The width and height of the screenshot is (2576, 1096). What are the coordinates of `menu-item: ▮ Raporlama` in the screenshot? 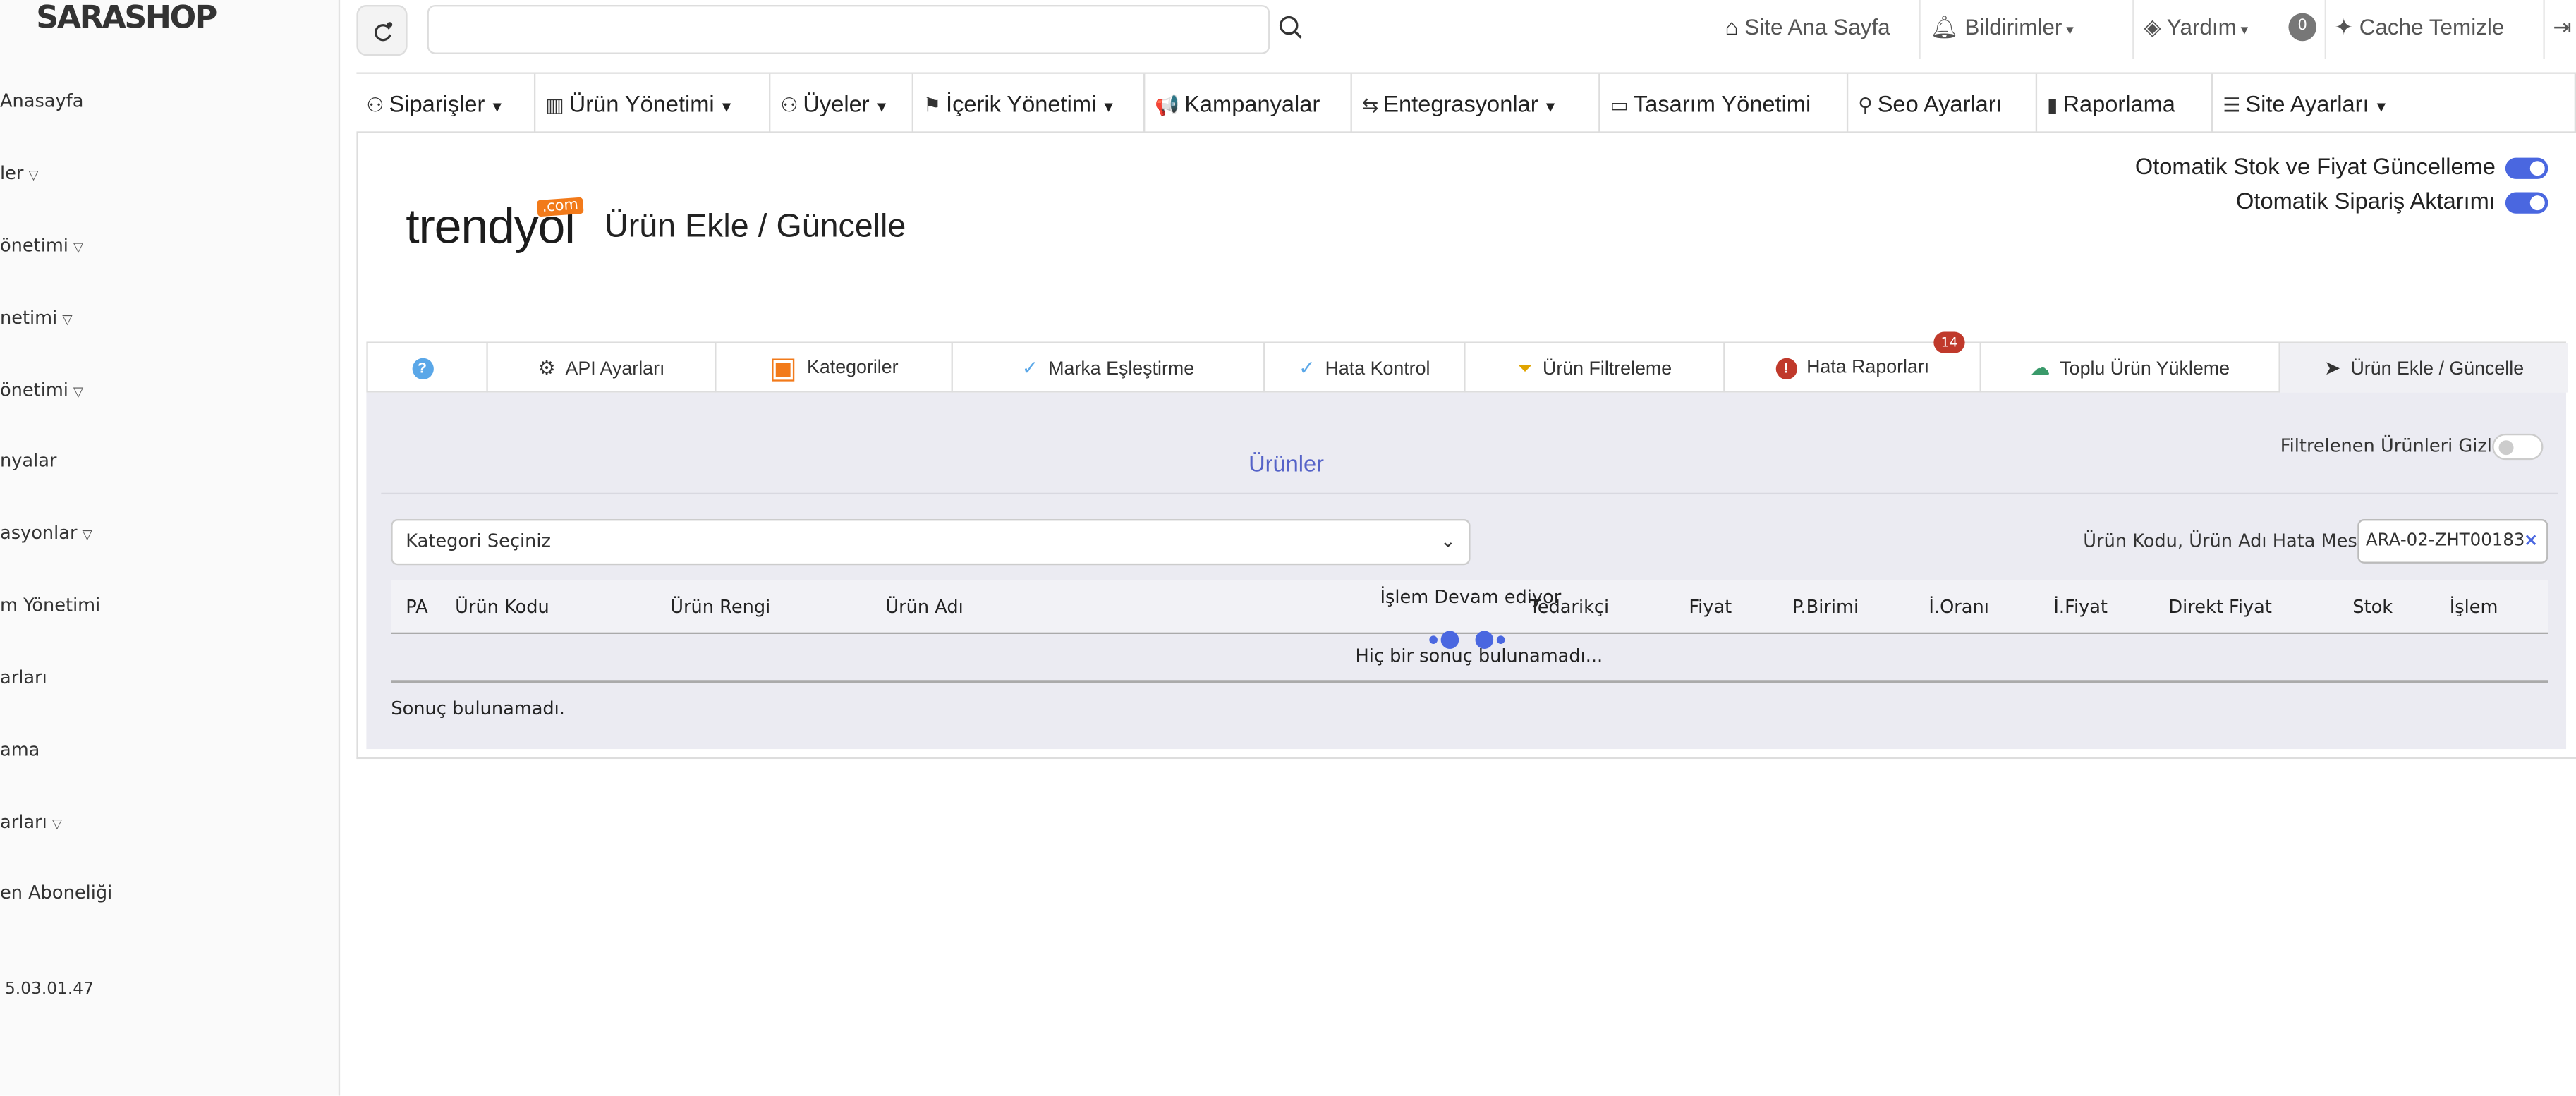 It's located at (2125, 103).